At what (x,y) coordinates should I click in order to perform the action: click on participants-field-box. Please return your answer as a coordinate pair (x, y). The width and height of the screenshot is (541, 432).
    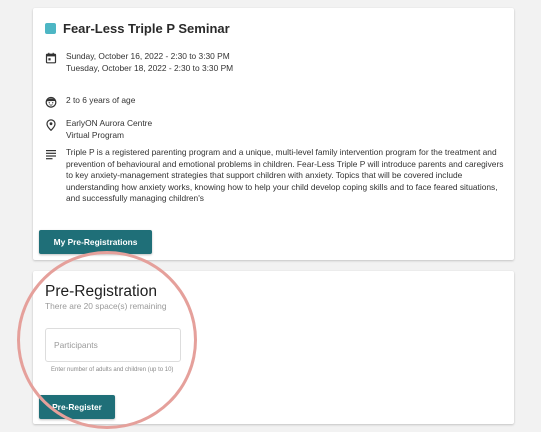
    Looking at the image, I should click on (113, 345).